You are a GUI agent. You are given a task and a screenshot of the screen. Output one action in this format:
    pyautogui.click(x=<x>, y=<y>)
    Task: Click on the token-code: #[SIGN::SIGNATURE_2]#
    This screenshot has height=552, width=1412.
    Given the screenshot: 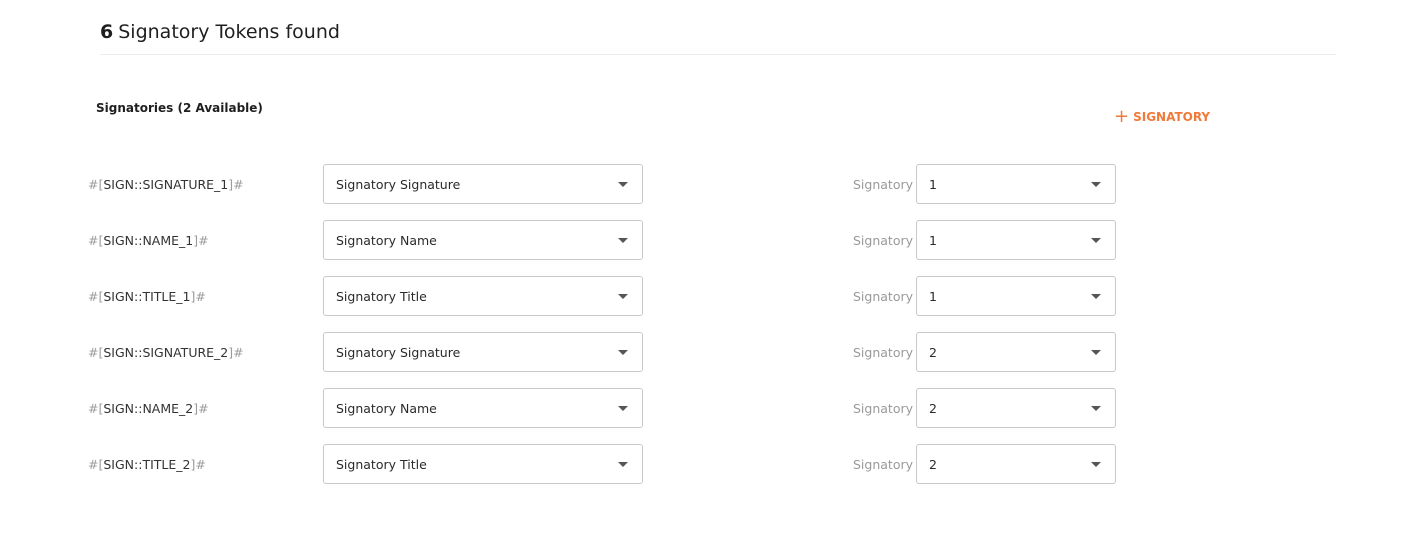 What is the action you would take?
    pyautogui.click(x=166, y=353)
    